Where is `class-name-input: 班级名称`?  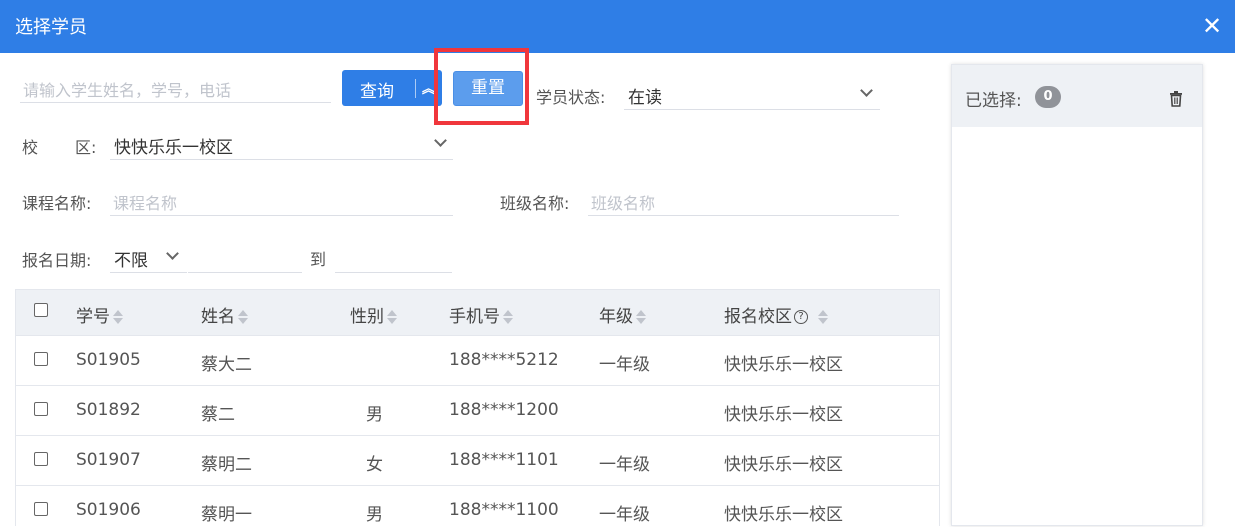
class-name-input: 班级名称 is located at coordinates (743, 200).